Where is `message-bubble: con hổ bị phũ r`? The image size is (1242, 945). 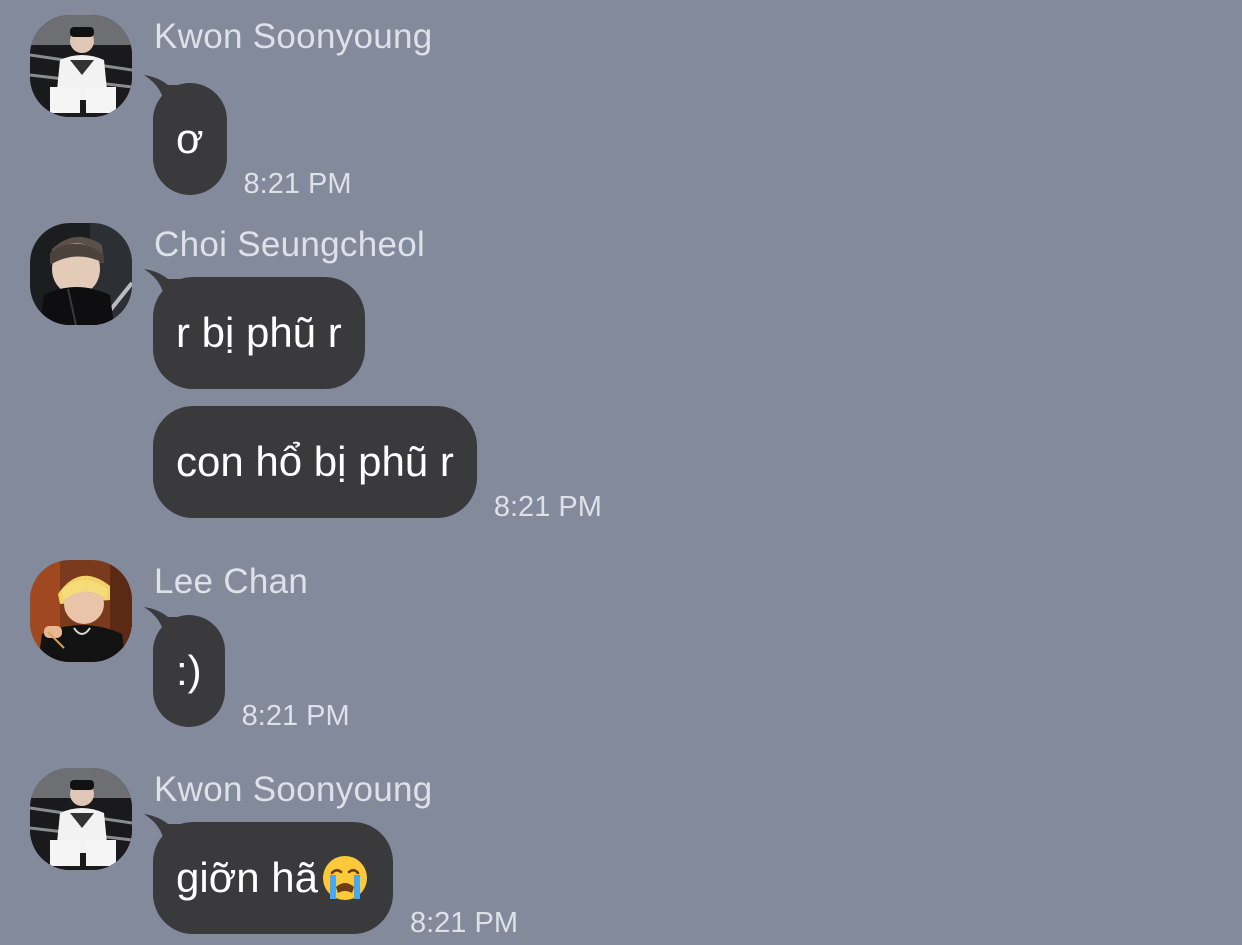
message-bubble: con hổ bị phũ r is located at coordinates (315, 462).